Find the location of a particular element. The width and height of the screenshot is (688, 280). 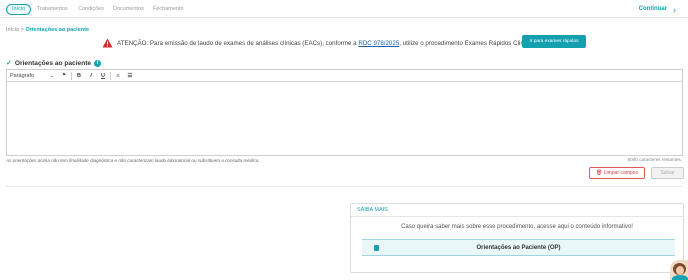

book-icon is located at coordinates (376, 248).